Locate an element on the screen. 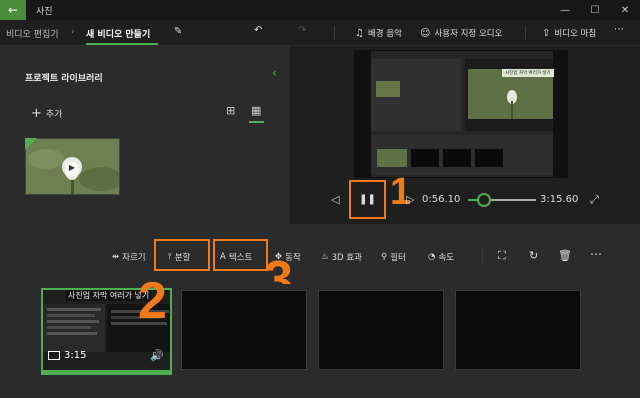 This screenshot has height=398, width=640. chevron-left-icon: ‹ is located at coordinates (274, 73).